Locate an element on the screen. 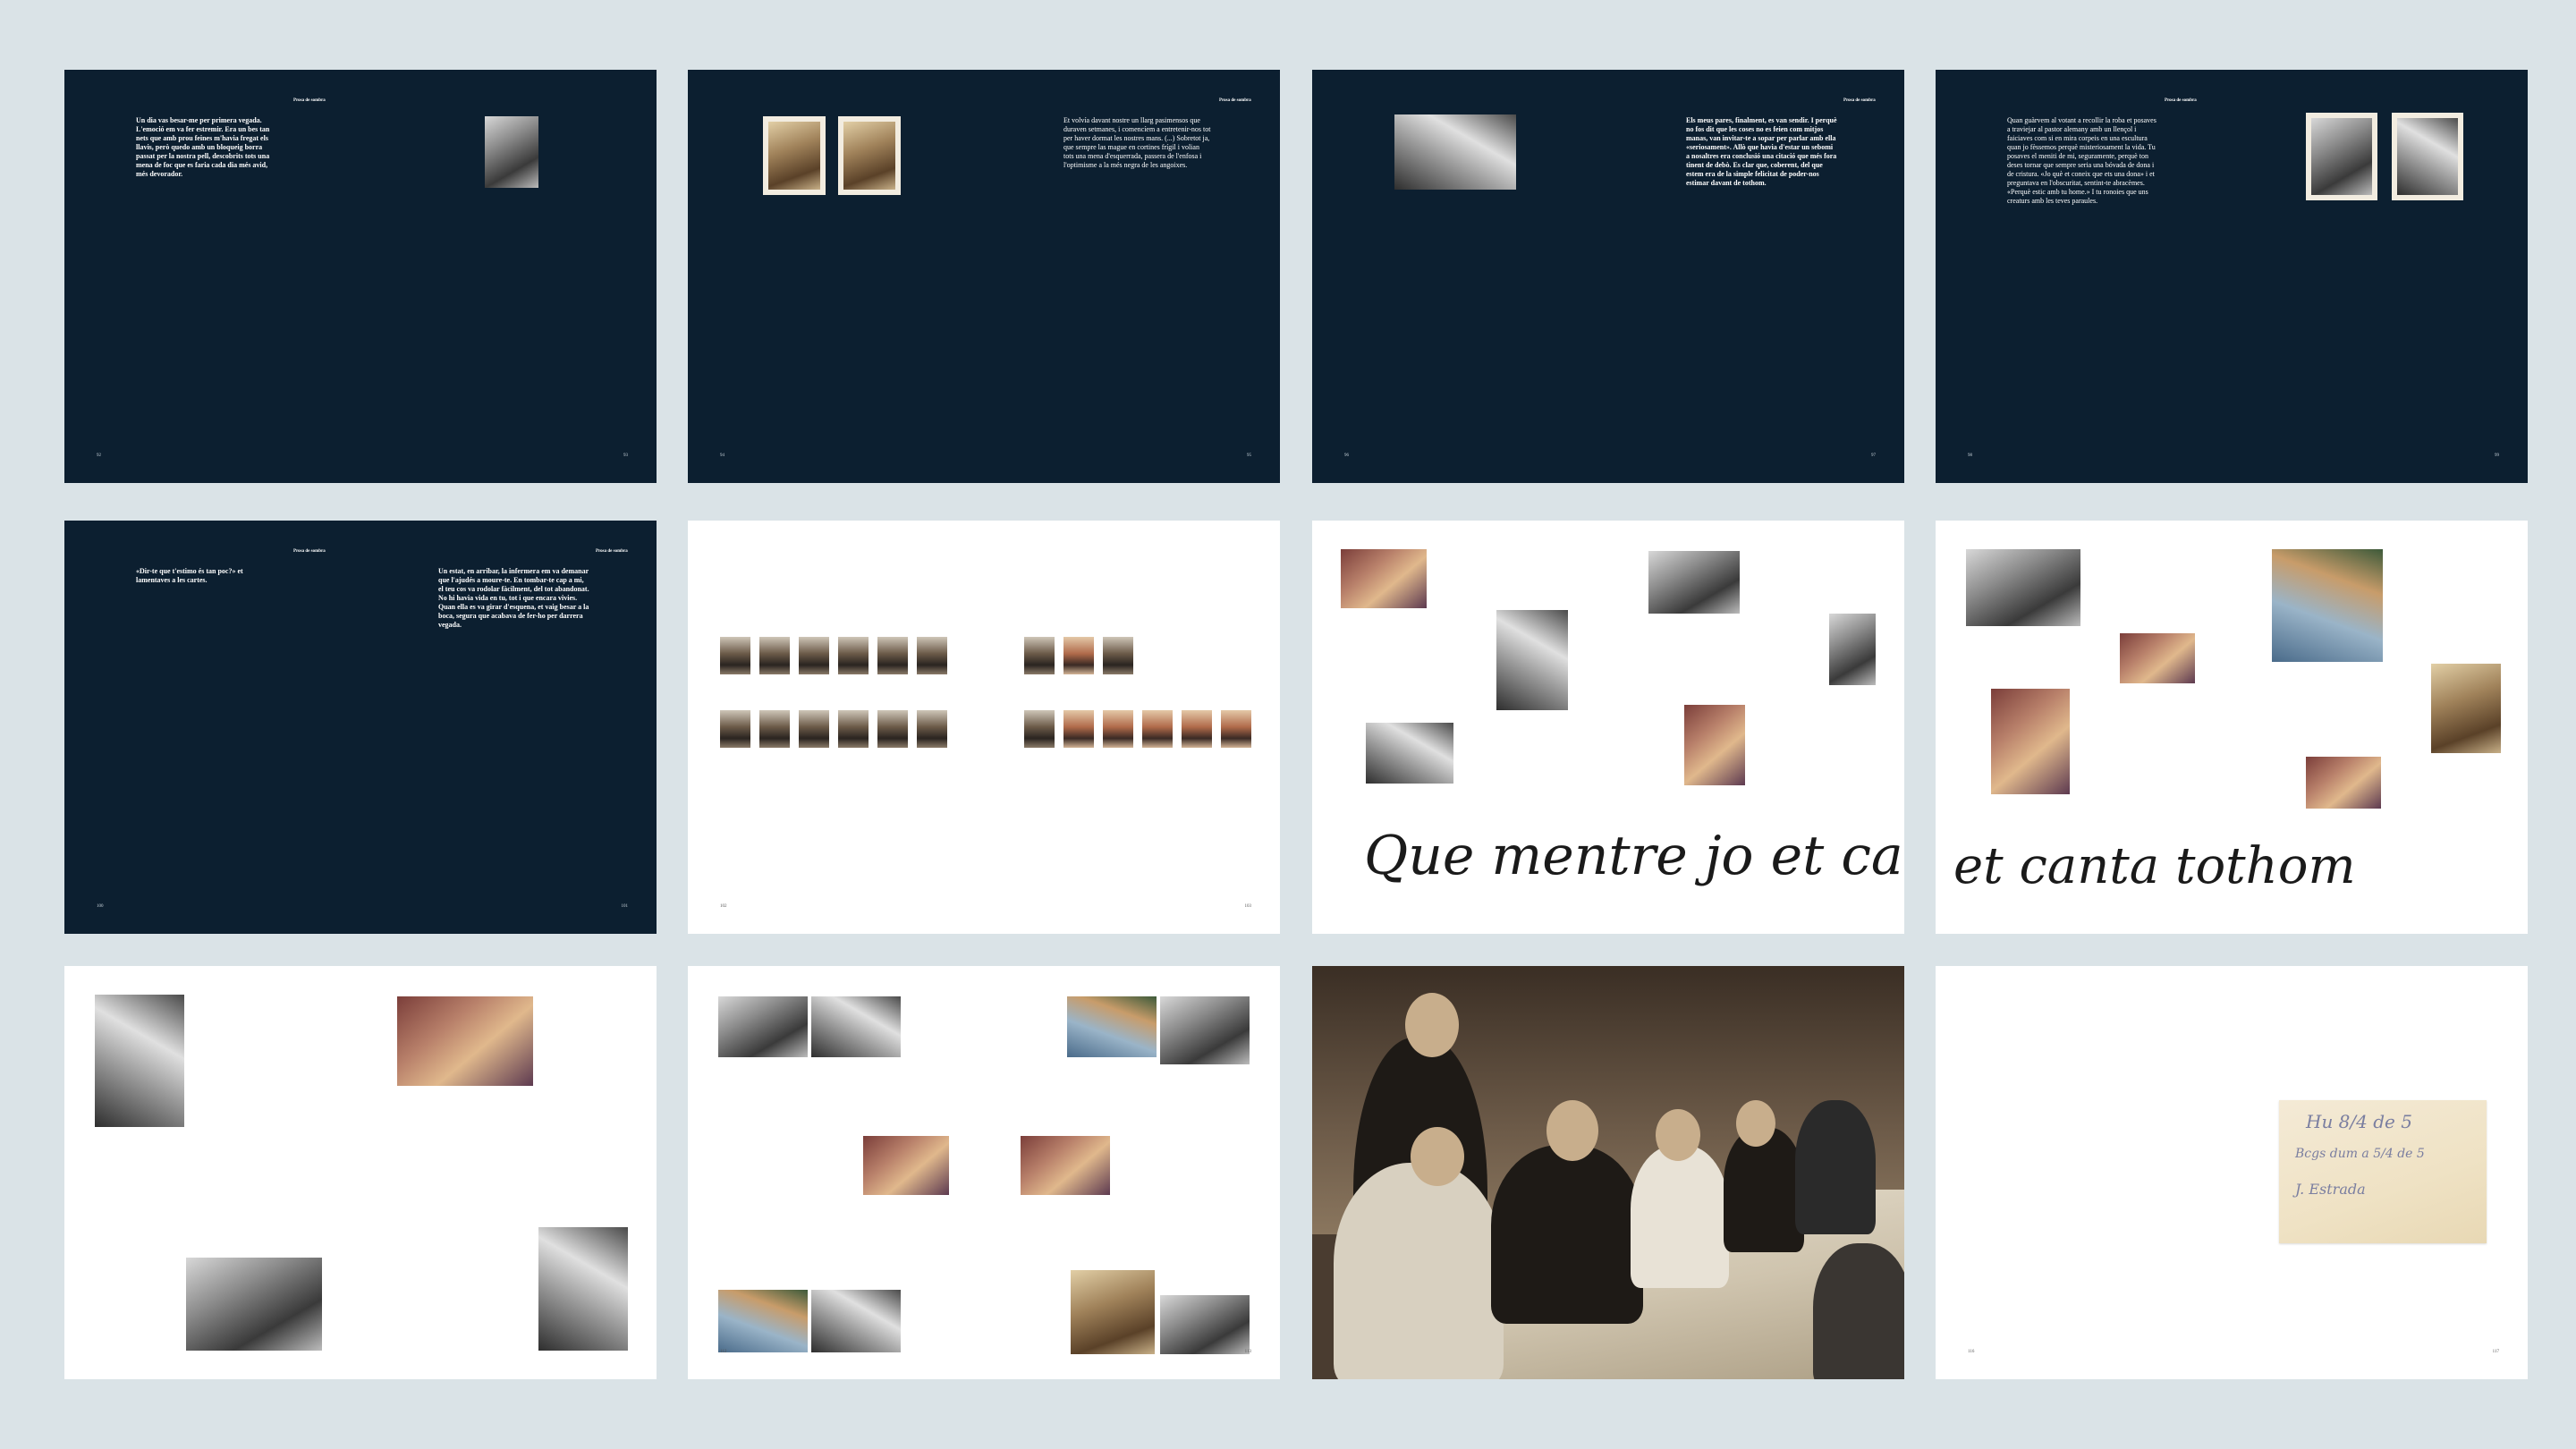 The height and width of the screenshot is (1449, 2576). note-line: Bcgs dum a 5/4 de 5 is located at coordinates (2360, 1154).